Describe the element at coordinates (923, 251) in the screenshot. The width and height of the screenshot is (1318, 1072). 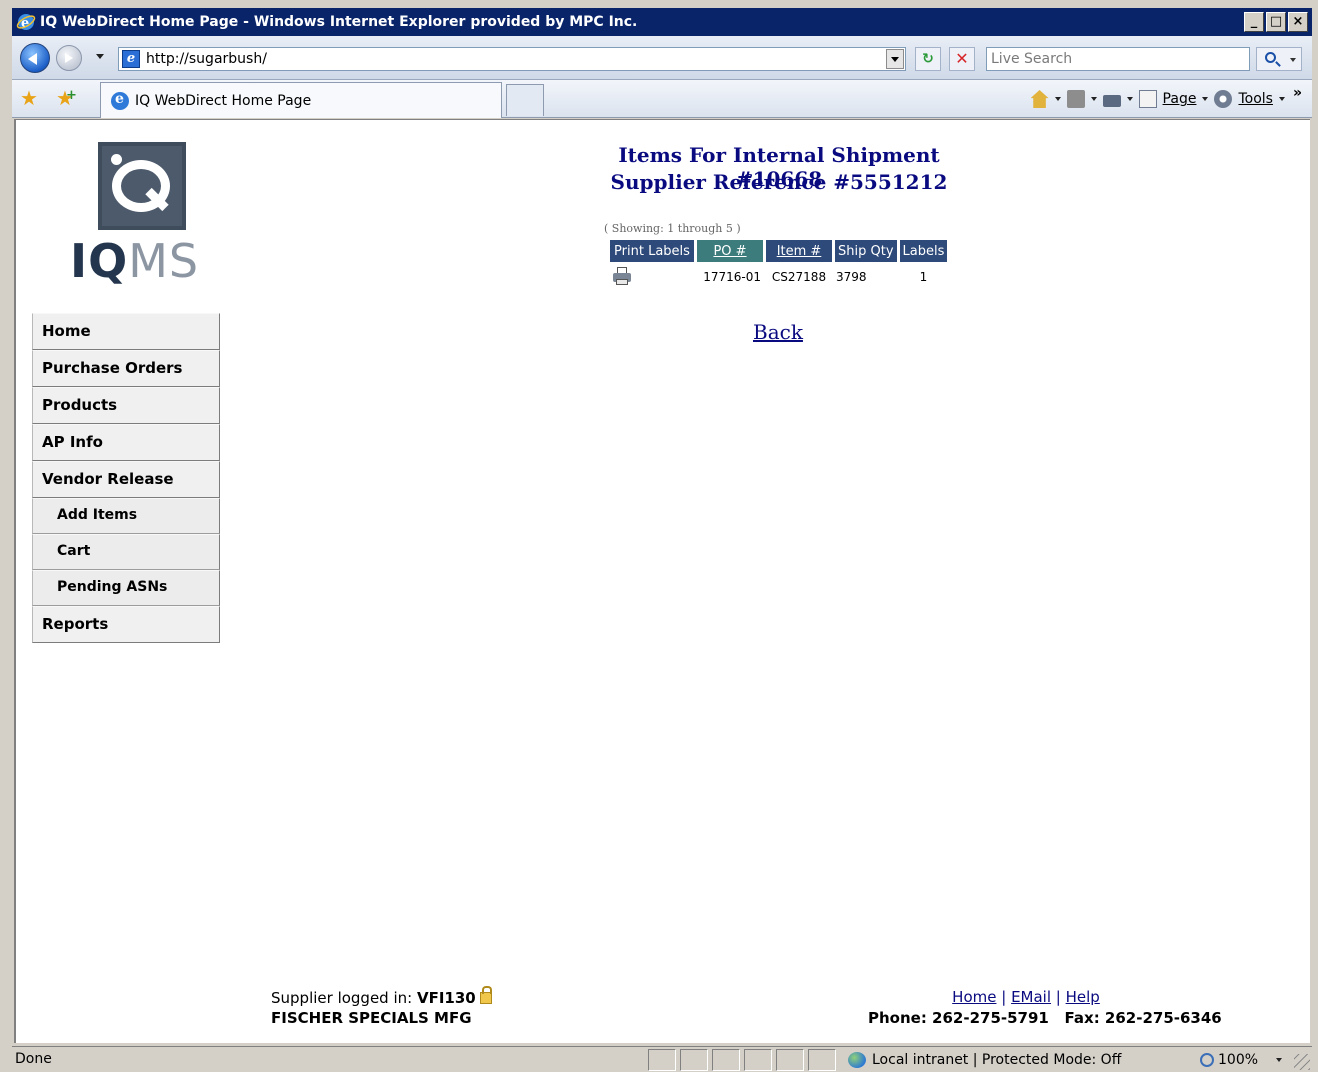
I see `column-labels: Labels` at that location.